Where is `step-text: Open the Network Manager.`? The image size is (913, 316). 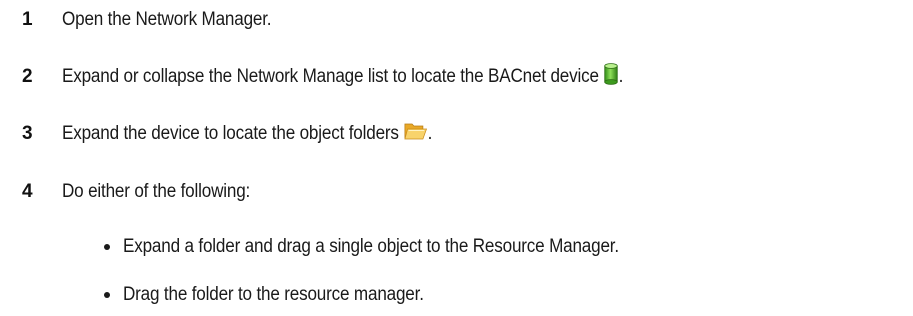 step-text: Open the Network Manager. is located at coordinates (167, 19).